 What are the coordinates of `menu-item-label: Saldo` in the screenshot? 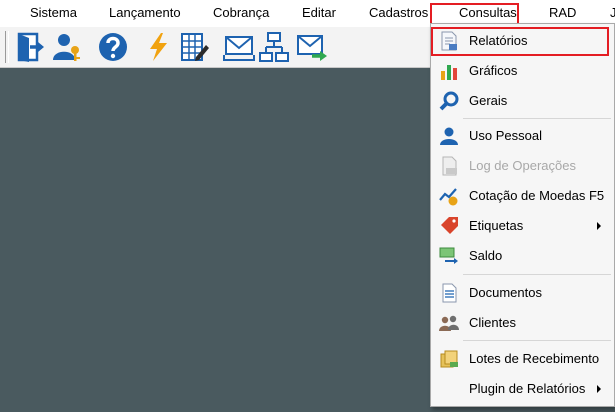 It's located at (486, 255).